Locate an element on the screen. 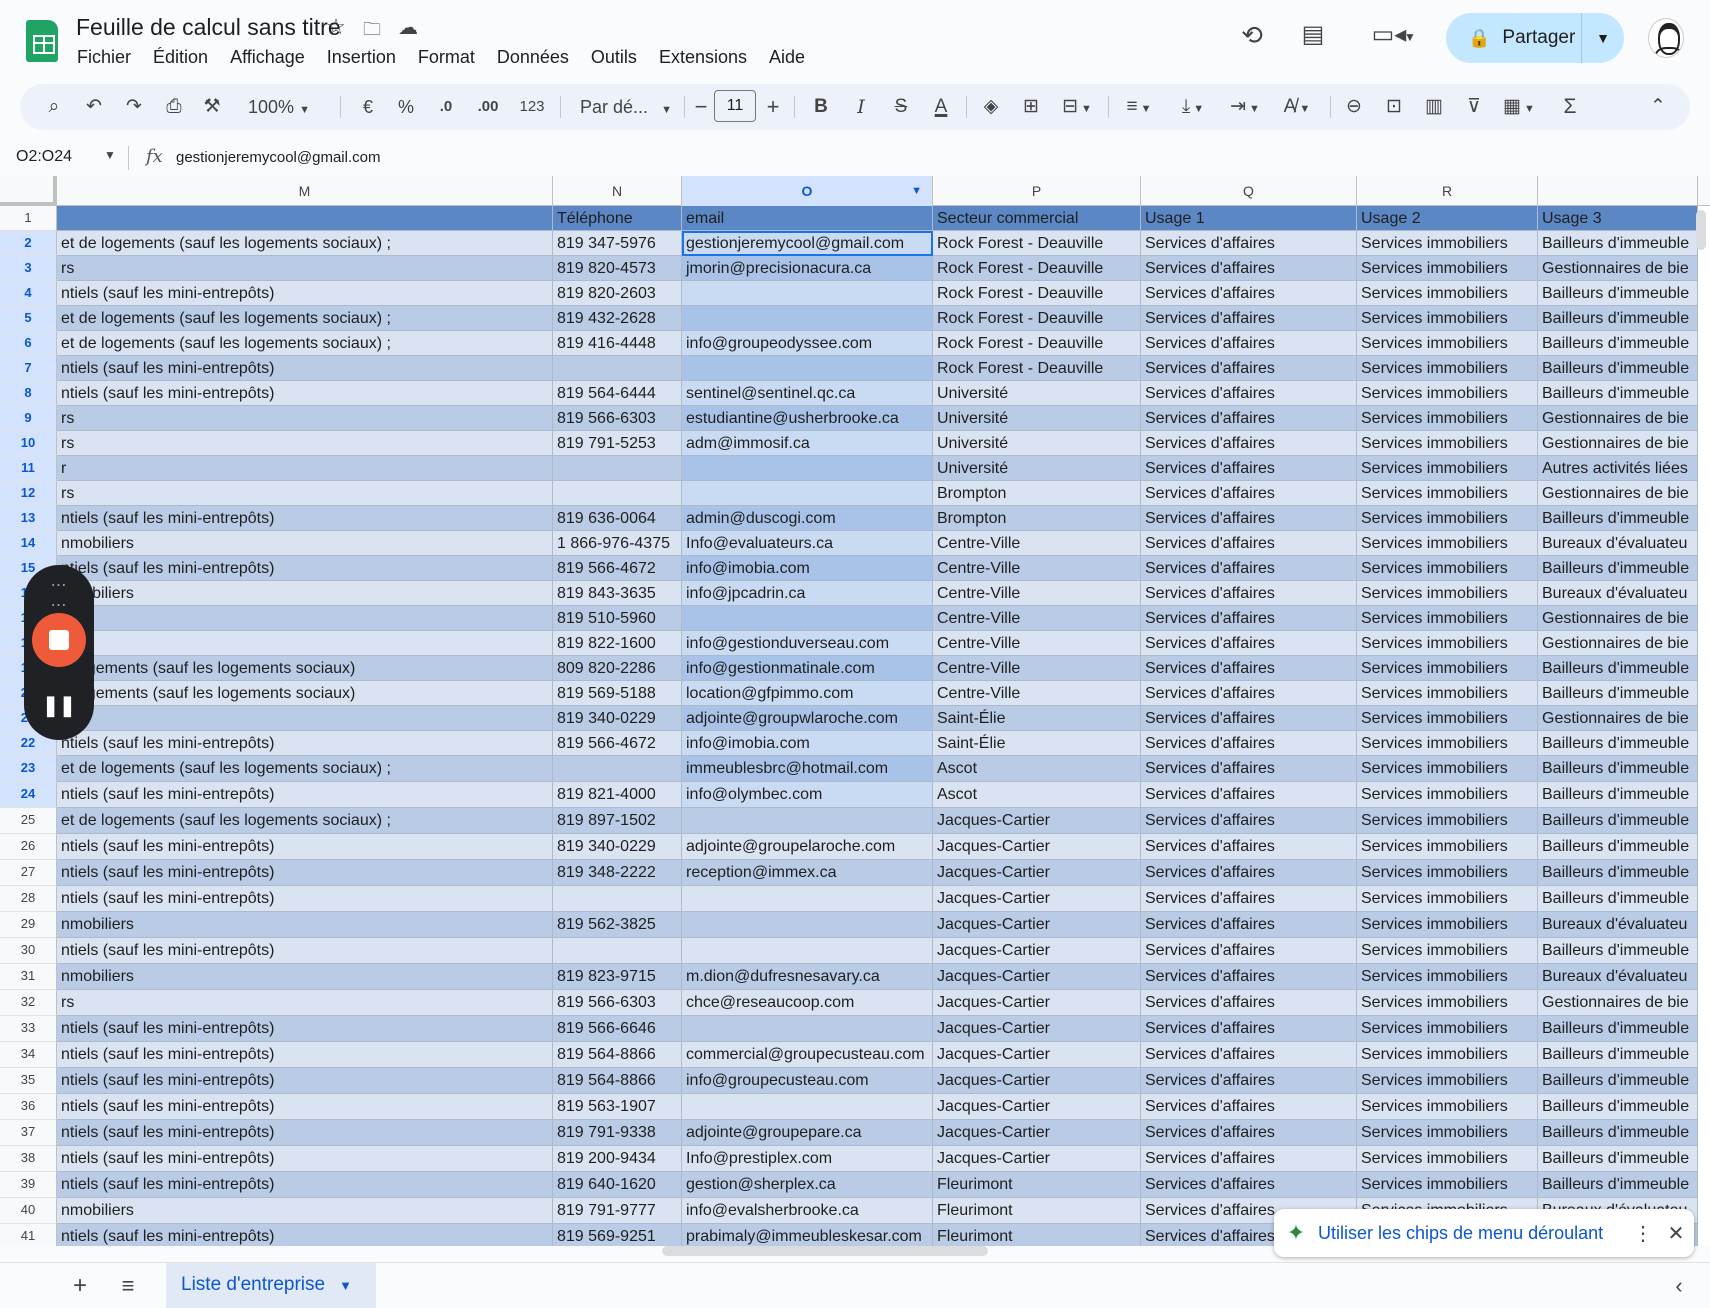  cell-o: admin@duscogi.com is located at coordinates (807, 518).